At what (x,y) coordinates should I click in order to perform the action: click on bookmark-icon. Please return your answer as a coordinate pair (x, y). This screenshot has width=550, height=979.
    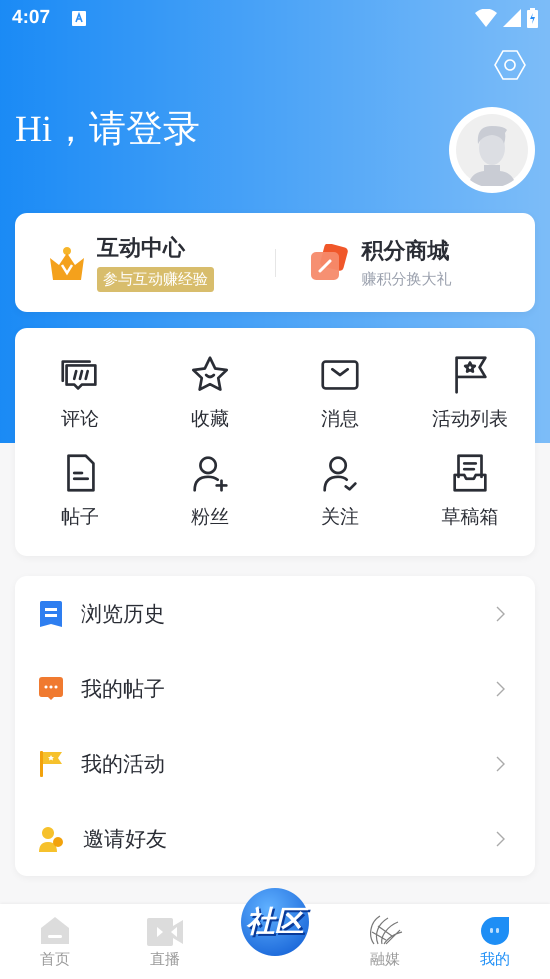
    Looking at the image, I should click on (51, 613).